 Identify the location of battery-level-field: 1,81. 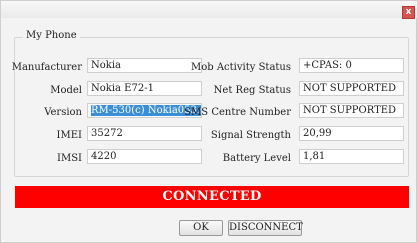
(351, 156).